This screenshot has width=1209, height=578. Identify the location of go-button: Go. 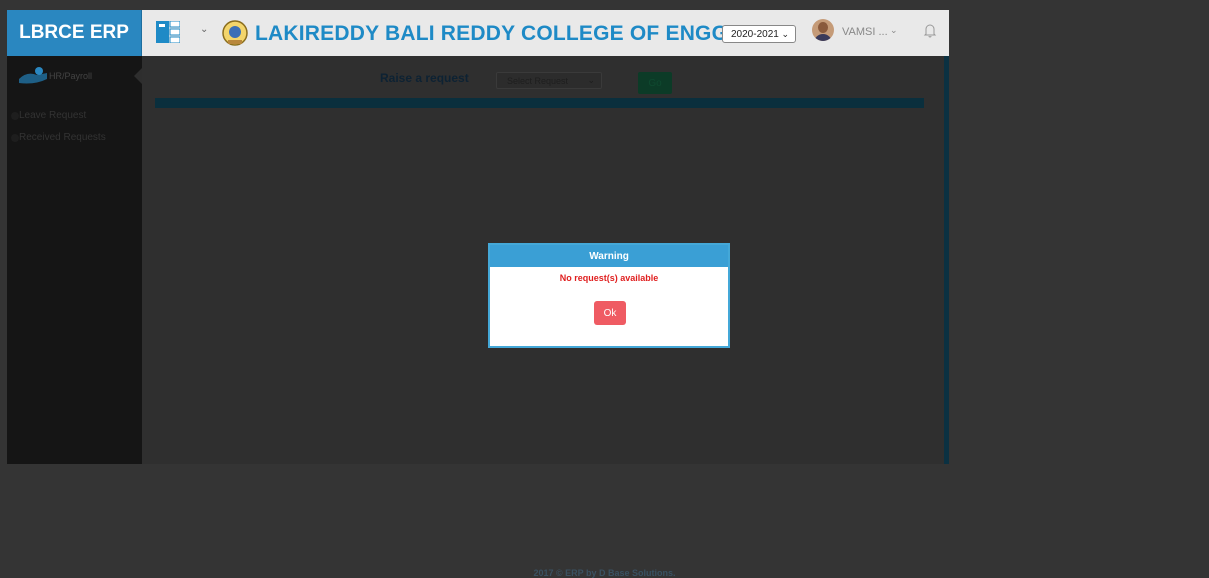
(655, 83).